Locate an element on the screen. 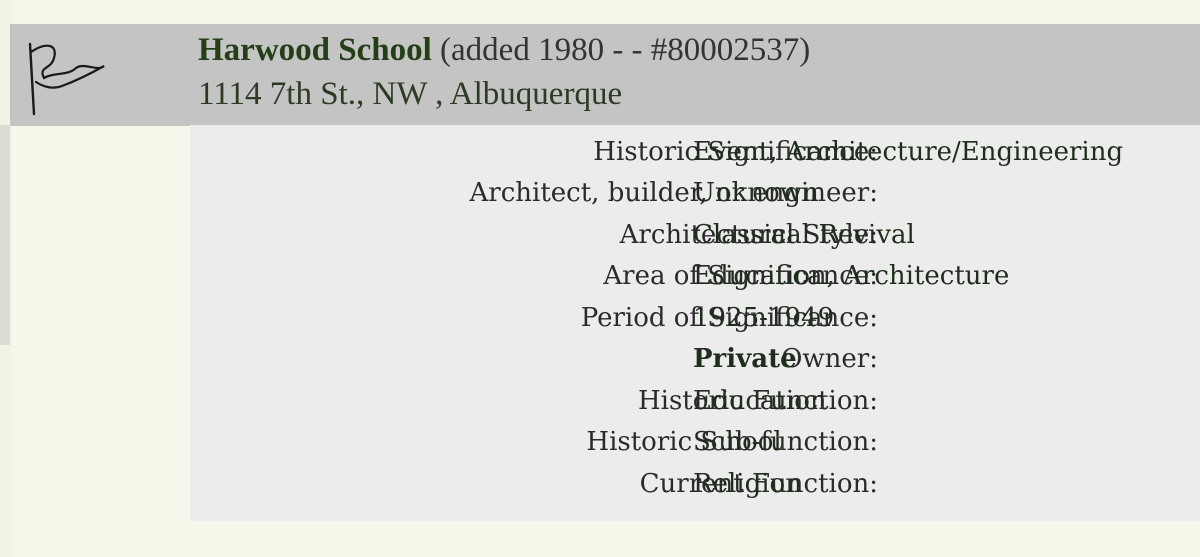  entry-name: Harwood School is located at coordinates (315, 50).